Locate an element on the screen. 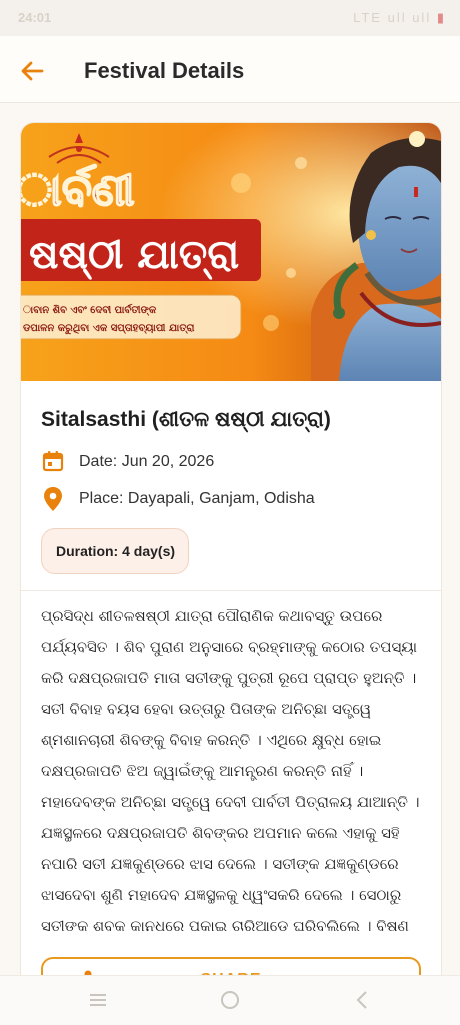 The height and width of the screenshot is (1025, 460). page-title: Festival Details is located at coordinates (164, 70).